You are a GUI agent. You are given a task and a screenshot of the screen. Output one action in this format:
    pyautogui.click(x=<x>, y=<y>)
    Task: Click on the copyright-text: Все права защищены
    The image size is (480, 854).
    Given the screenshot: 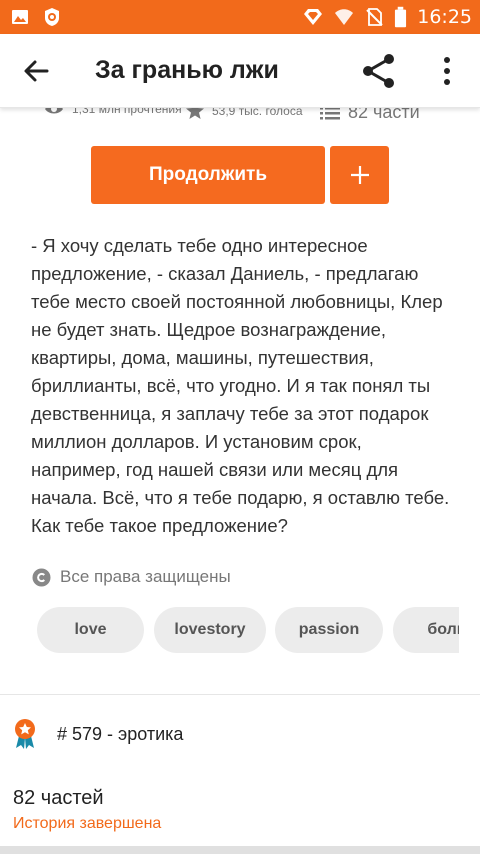 What is the action you would take?
    pyautogui.click(x=145, y=576)
    